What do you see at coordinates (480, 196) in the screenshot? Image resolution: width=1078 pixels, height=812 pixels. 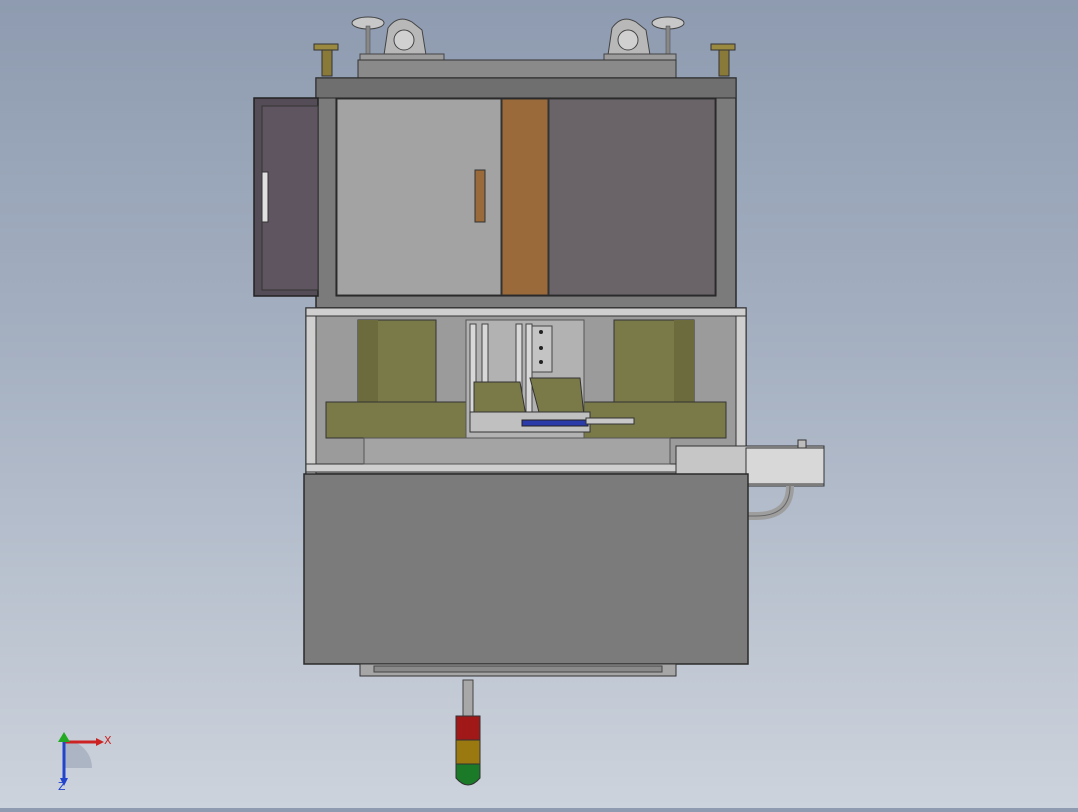 I see `door-handle` at bounding box center [480, 196].